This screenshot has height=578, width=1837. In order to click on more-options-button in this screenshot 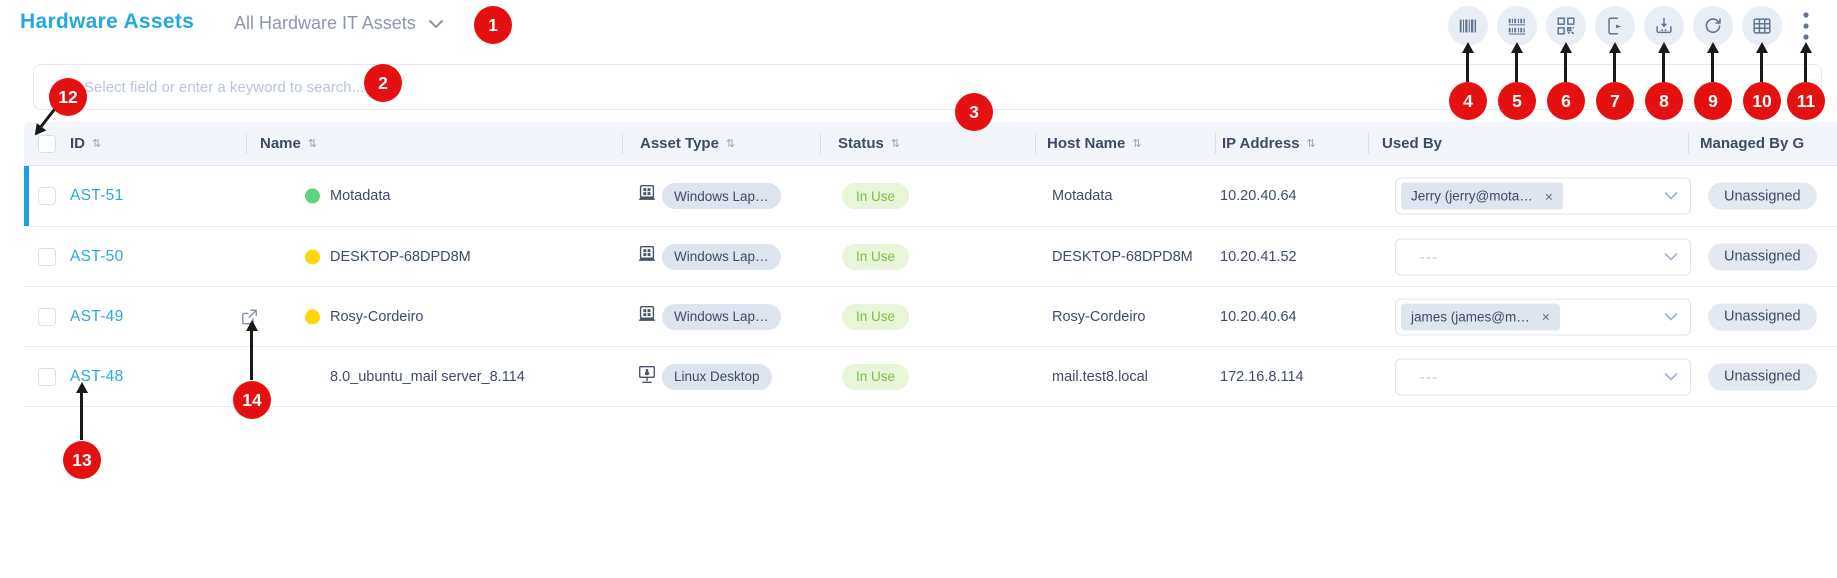, I will do `click(1806, 26)`.